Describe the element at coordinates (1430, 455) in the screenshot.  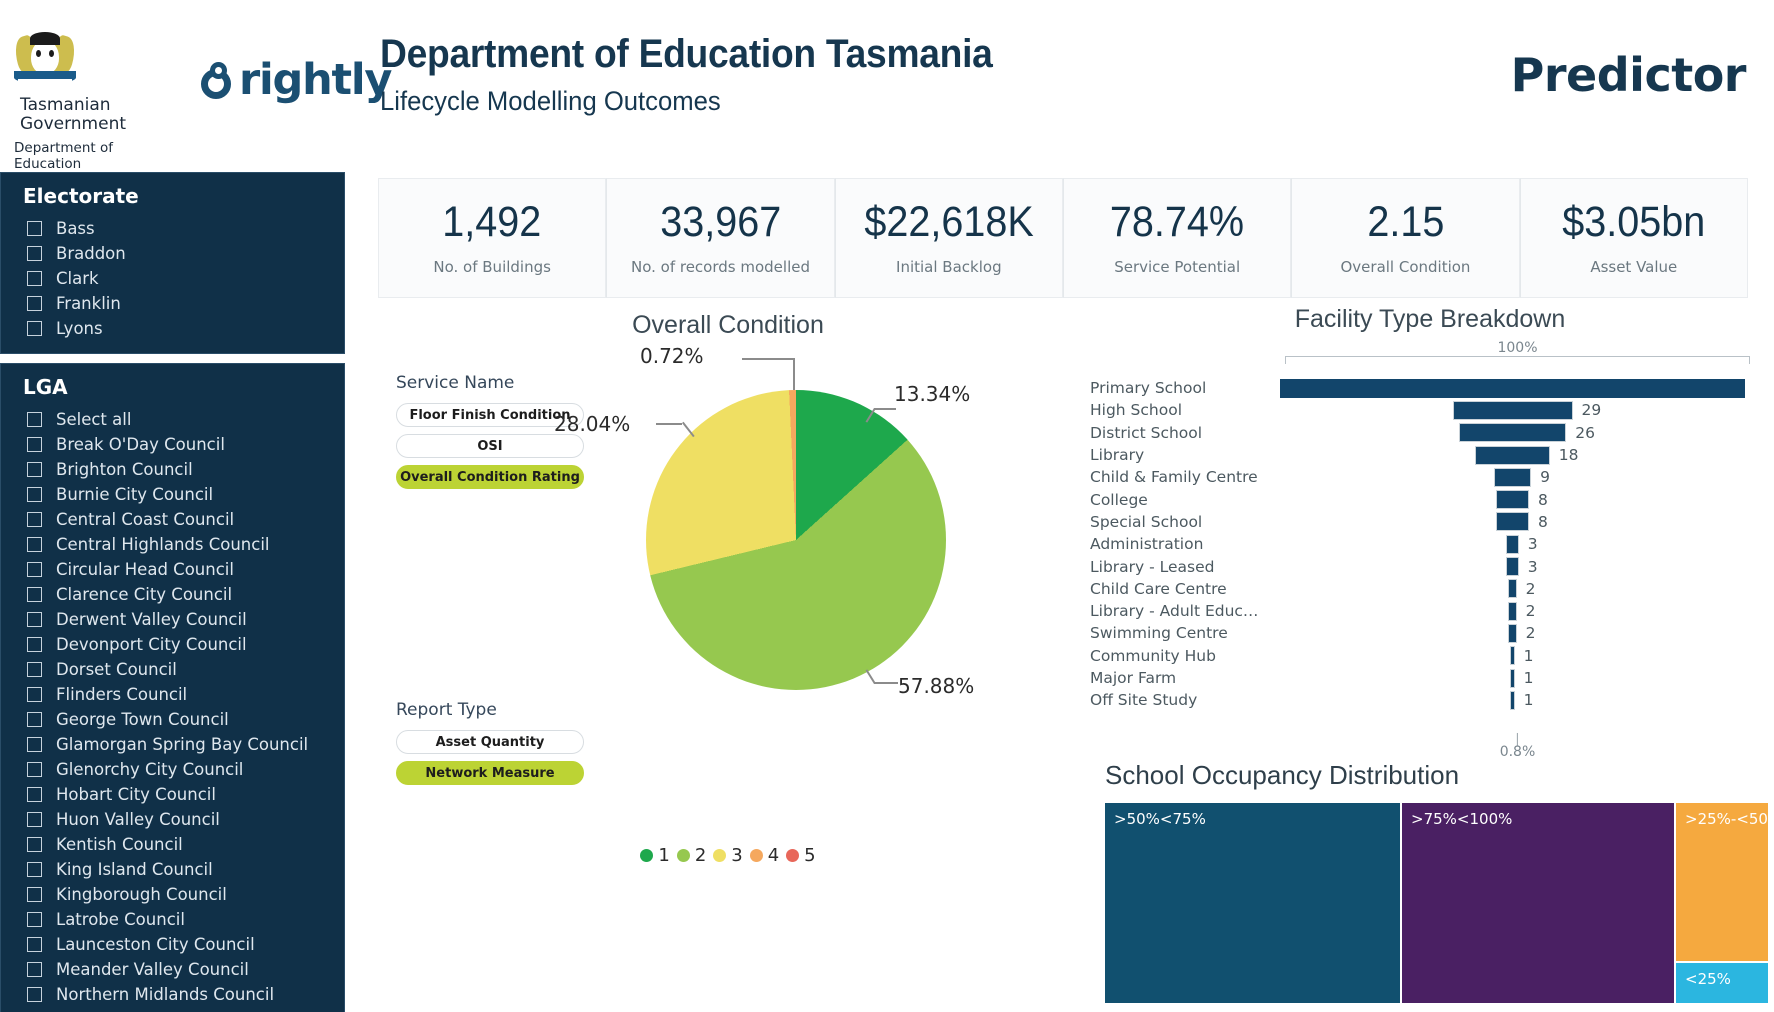
I see `funnel-row: Library 18` at that location.